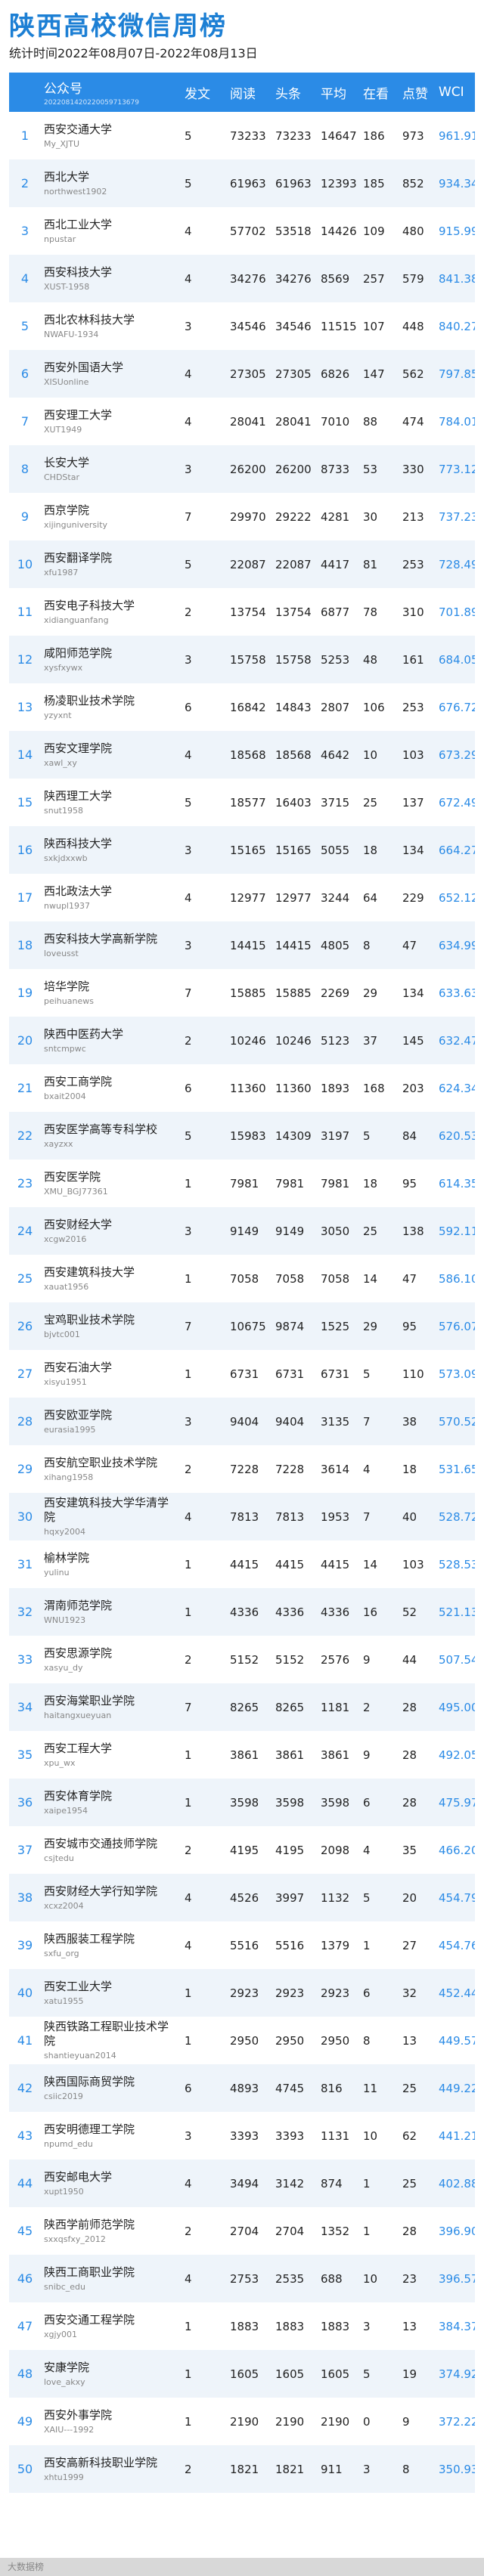  I want to click on account-cell: 西北政法大学 nwupl1937, so click(111, 897).